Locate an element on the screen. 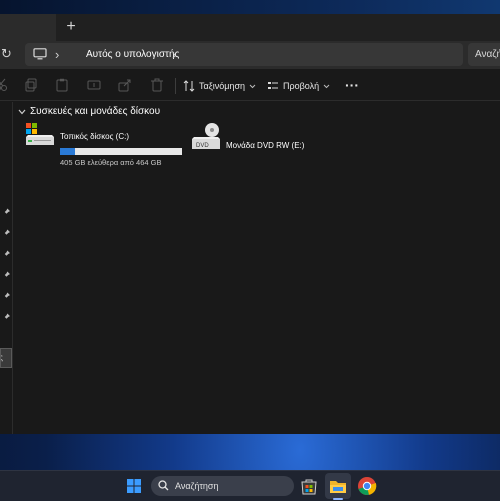  devices-group-header: Συσκευές και μονάδες δίσκου is located at coordinates (89, 111).